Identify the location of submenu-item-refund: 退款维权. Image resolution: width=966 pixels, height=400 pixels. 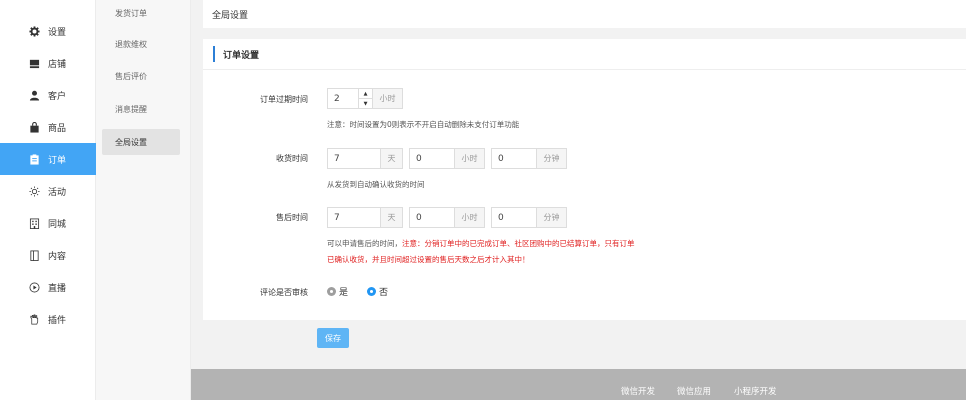
(141, 44).